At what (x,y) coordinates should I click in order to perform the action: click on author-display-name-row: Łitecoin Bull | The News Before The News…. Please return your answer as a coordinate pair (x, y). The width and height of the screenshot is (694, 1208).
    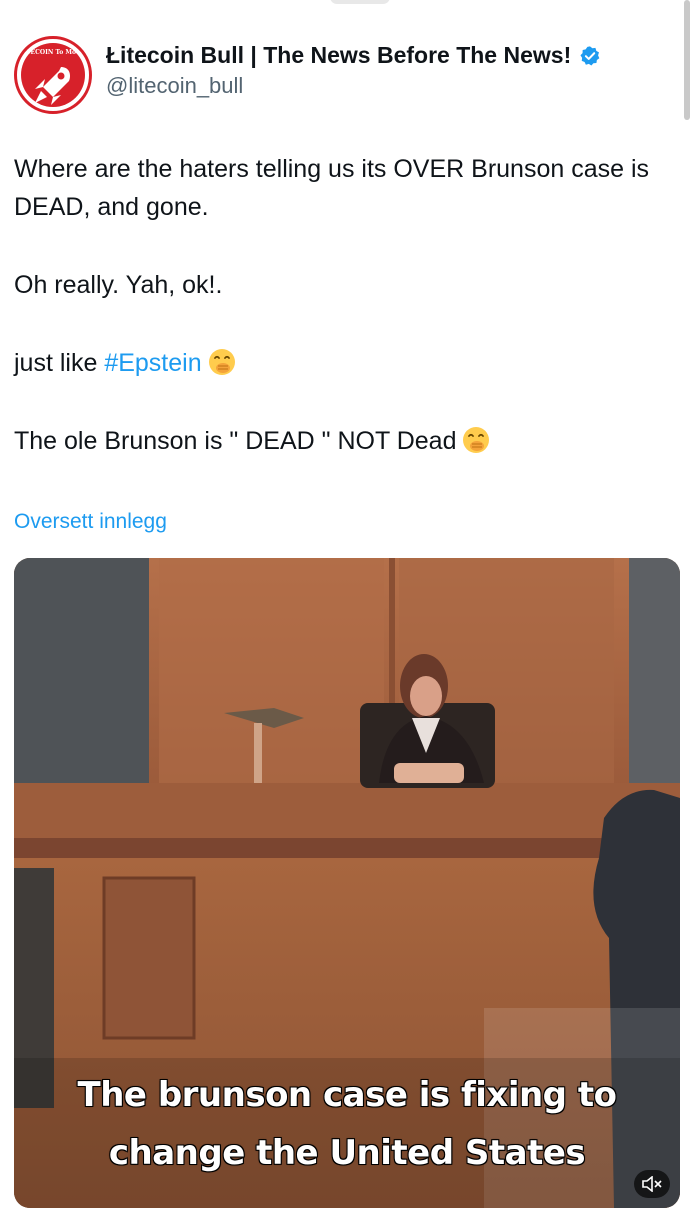
    Looking at the image, I should click on (353, 55).